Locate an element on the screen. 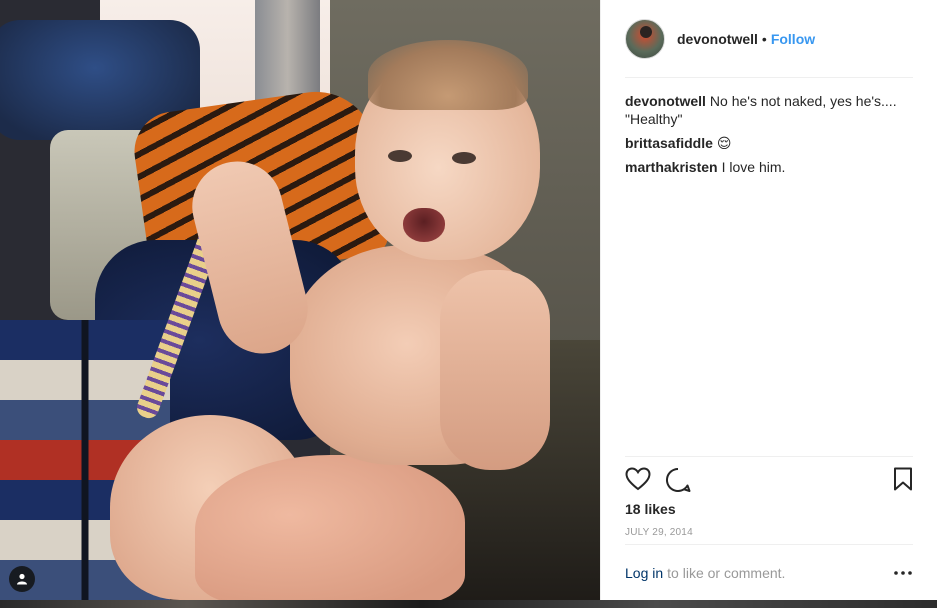  likes-count: 18 likes is located at coordinates (650, 509).